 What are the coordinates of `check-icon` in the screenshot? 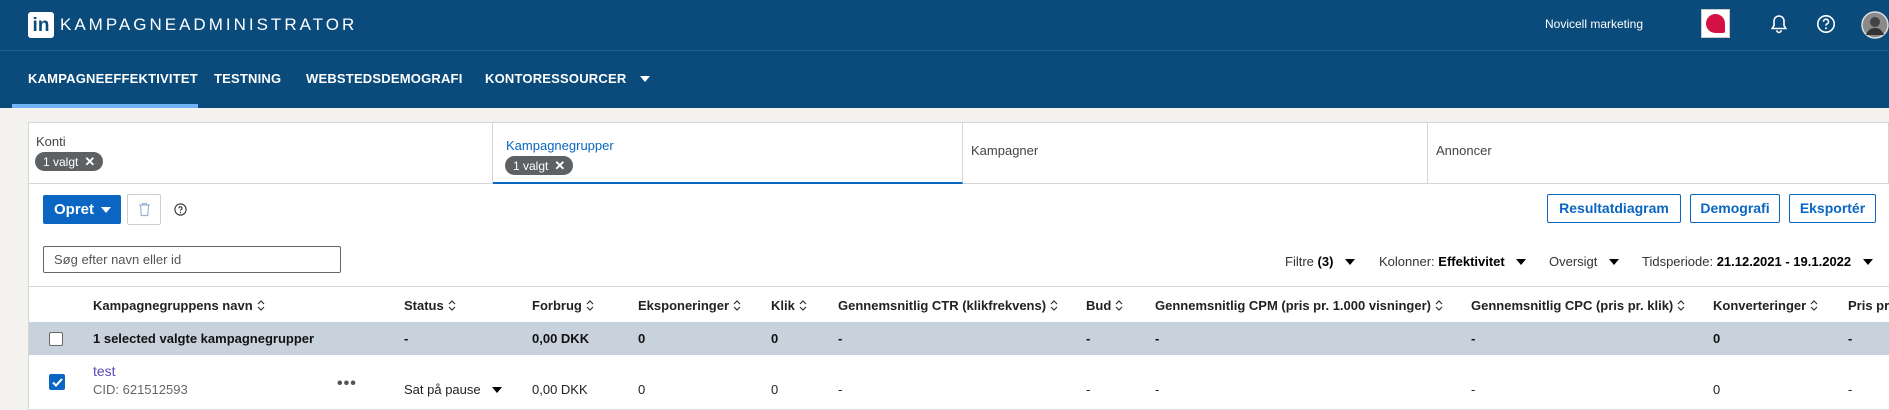 It's located at (57, 382).